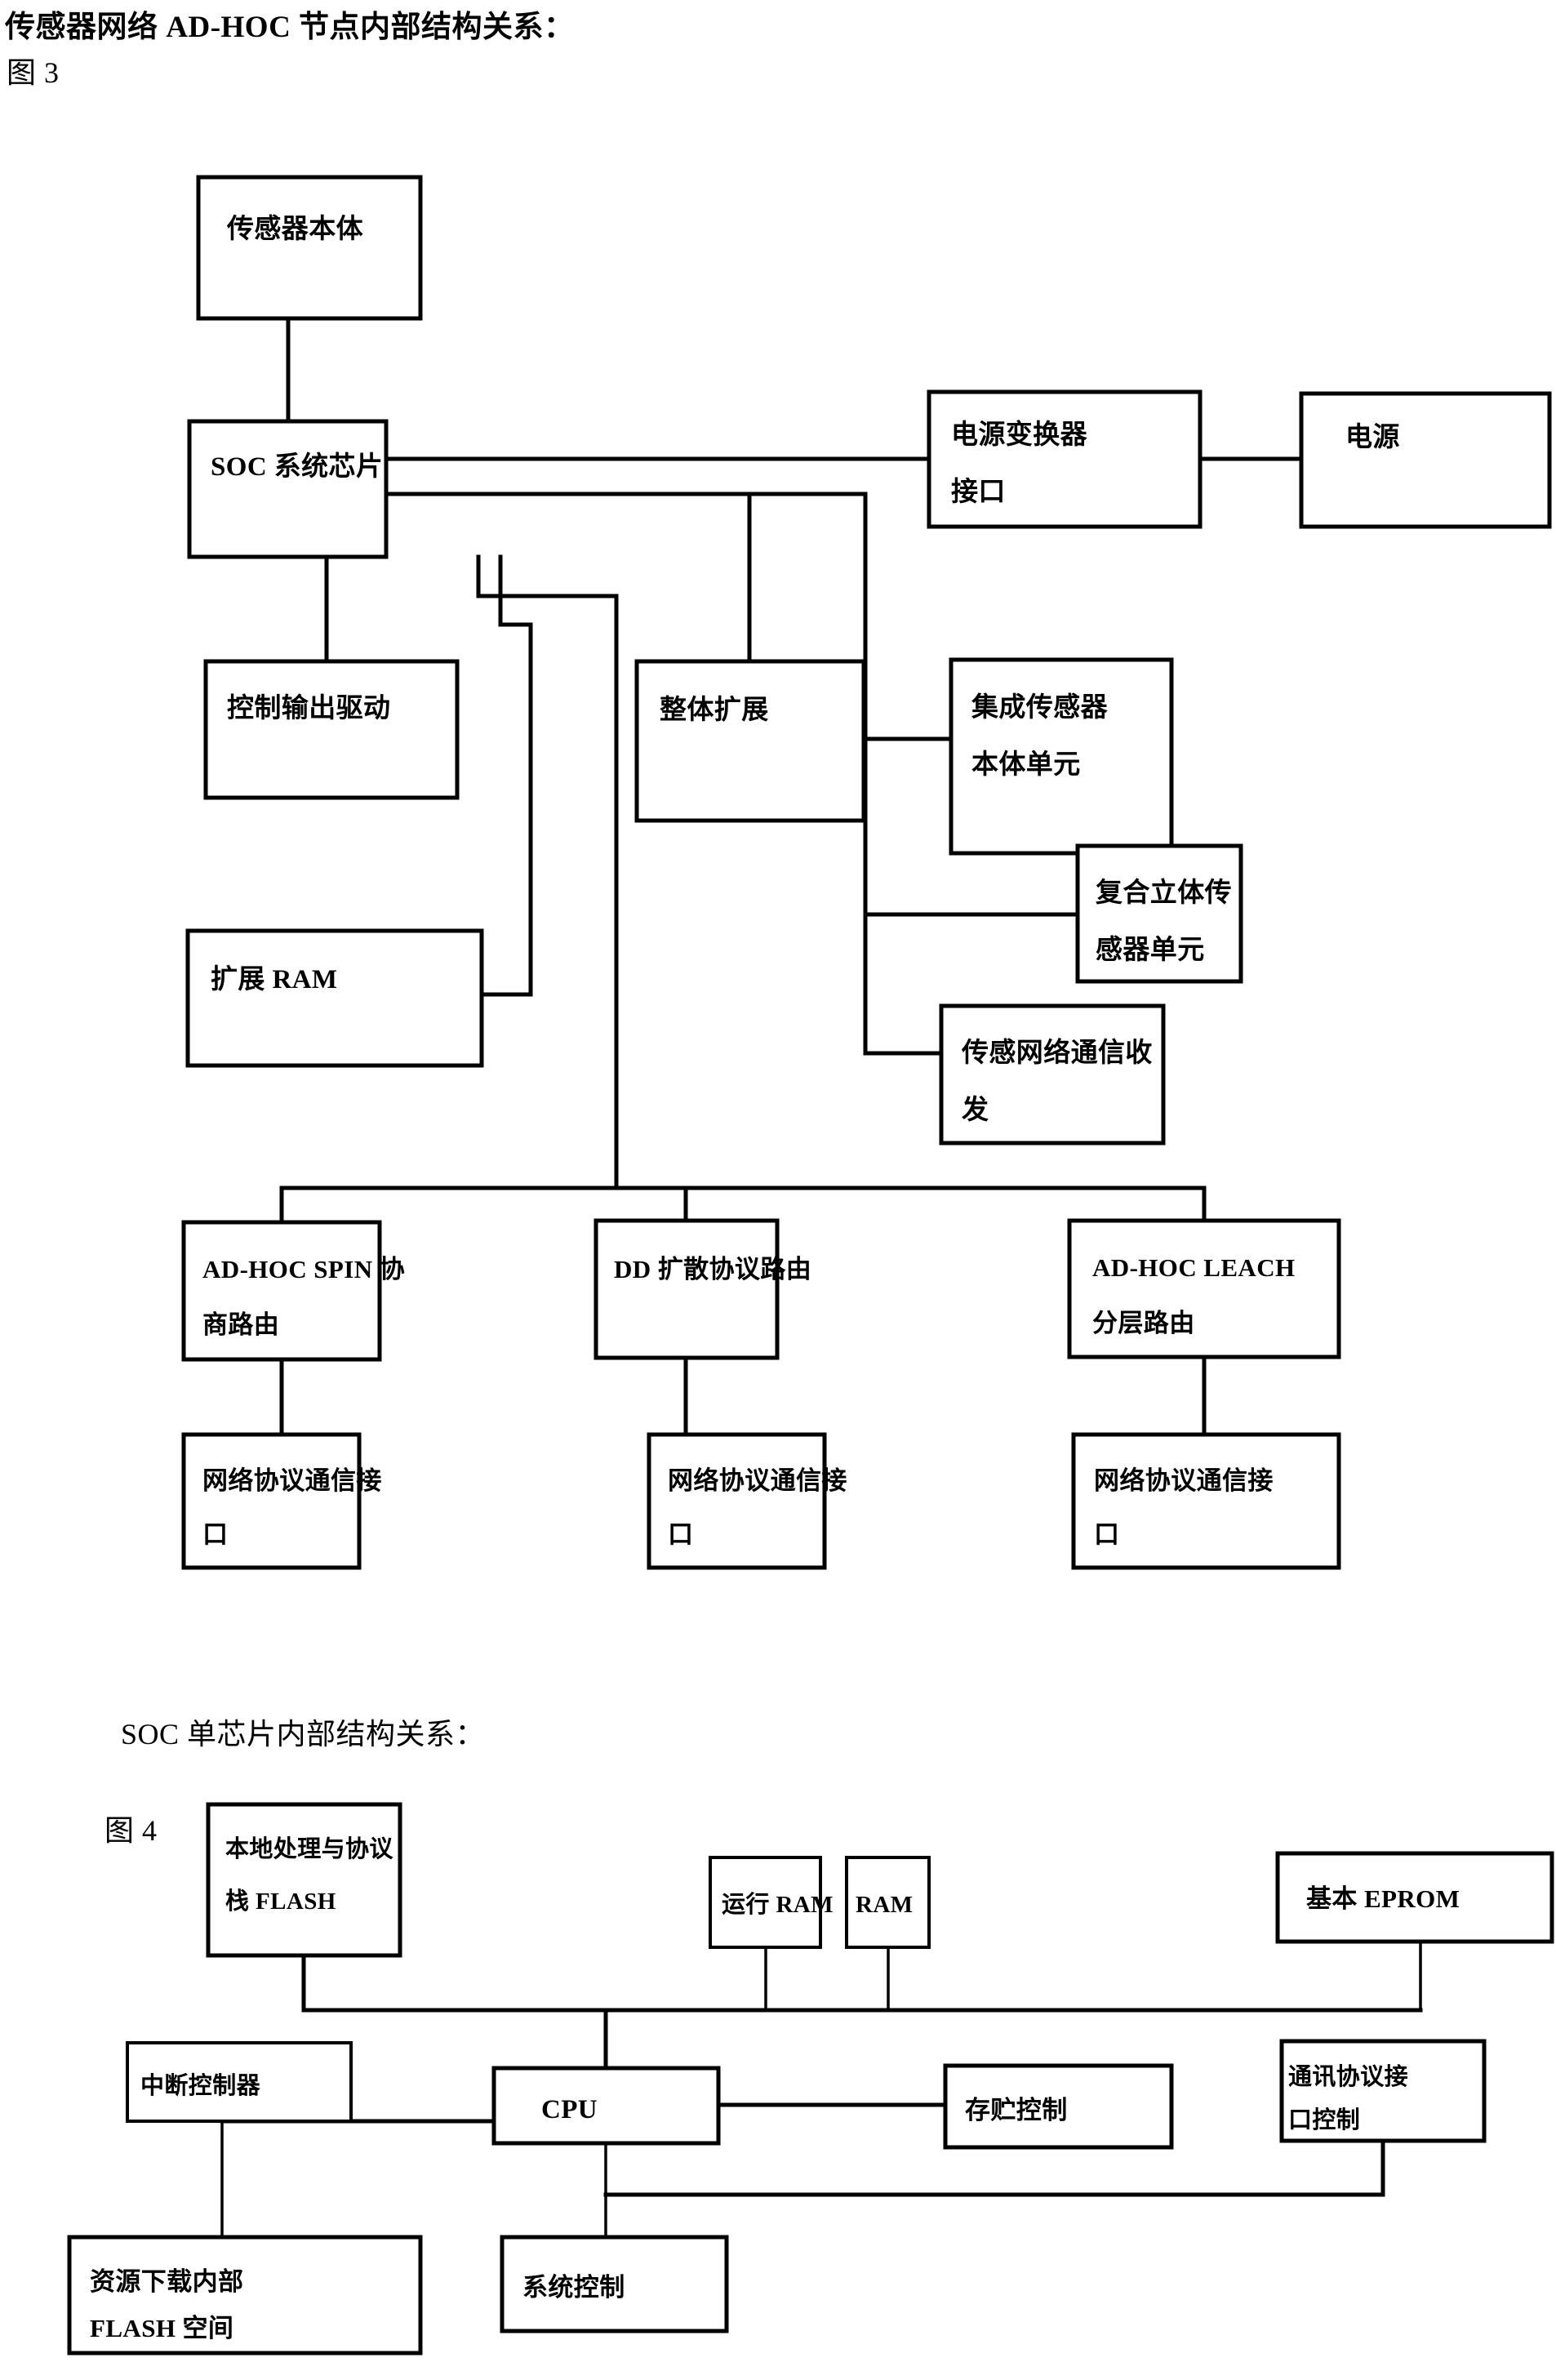 This screenshot has height=2380, width=1556. What do you see at coordinates (280, 1901) in the screenshot?
I see `box-local-proc-flash-line2: 栈 FLASH` at bounding box center [280, 1901].